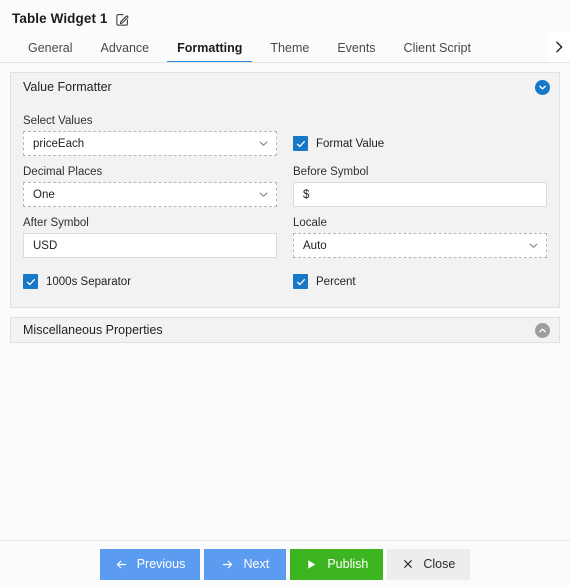 This screenshot has width=570, height=587. I want to click on locale-dropdown: Auto, so click(420, 245).